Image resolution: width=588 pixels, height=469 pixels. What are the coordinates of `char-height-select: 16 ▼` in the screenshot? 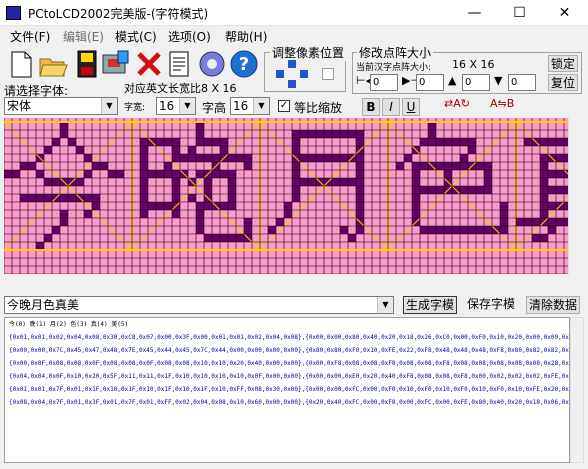 It's located at (250, 106).